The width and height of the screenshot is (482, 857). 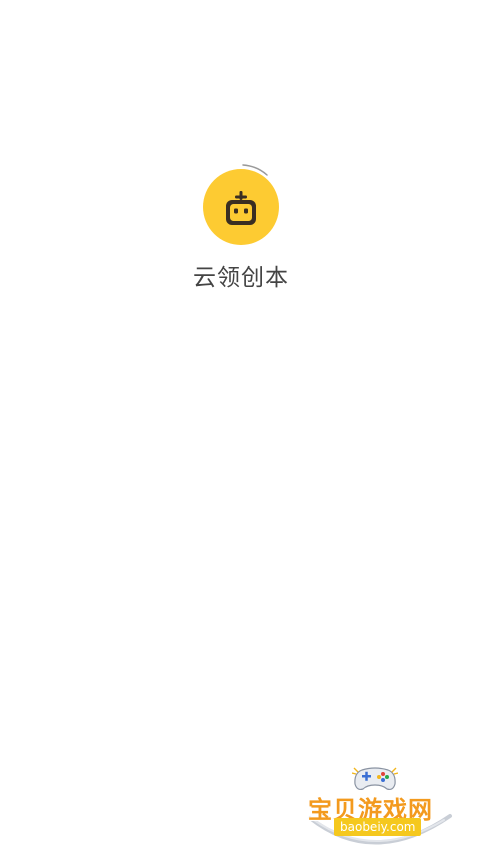 I want to click on logo-circle, so click(x=241, y=207).